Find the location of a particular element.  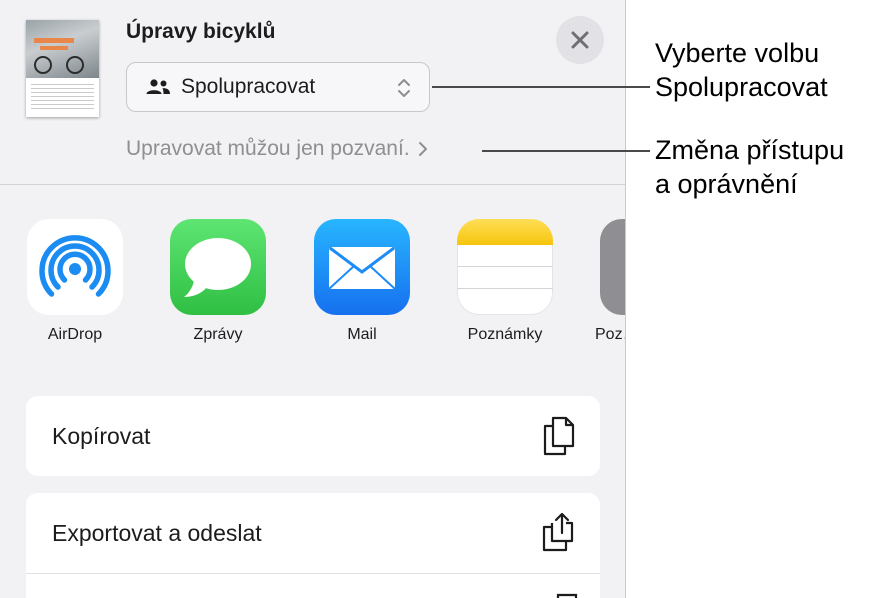

partial-icon is located at coordinates (567, 595).